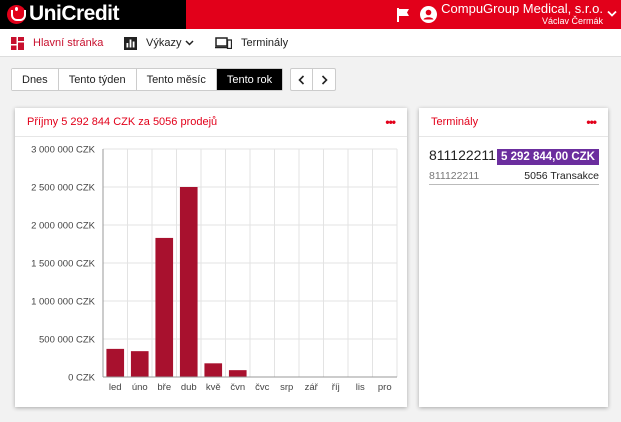  I want to click on y-tick-label: 1 000 000 CZK, so click(63, 302).